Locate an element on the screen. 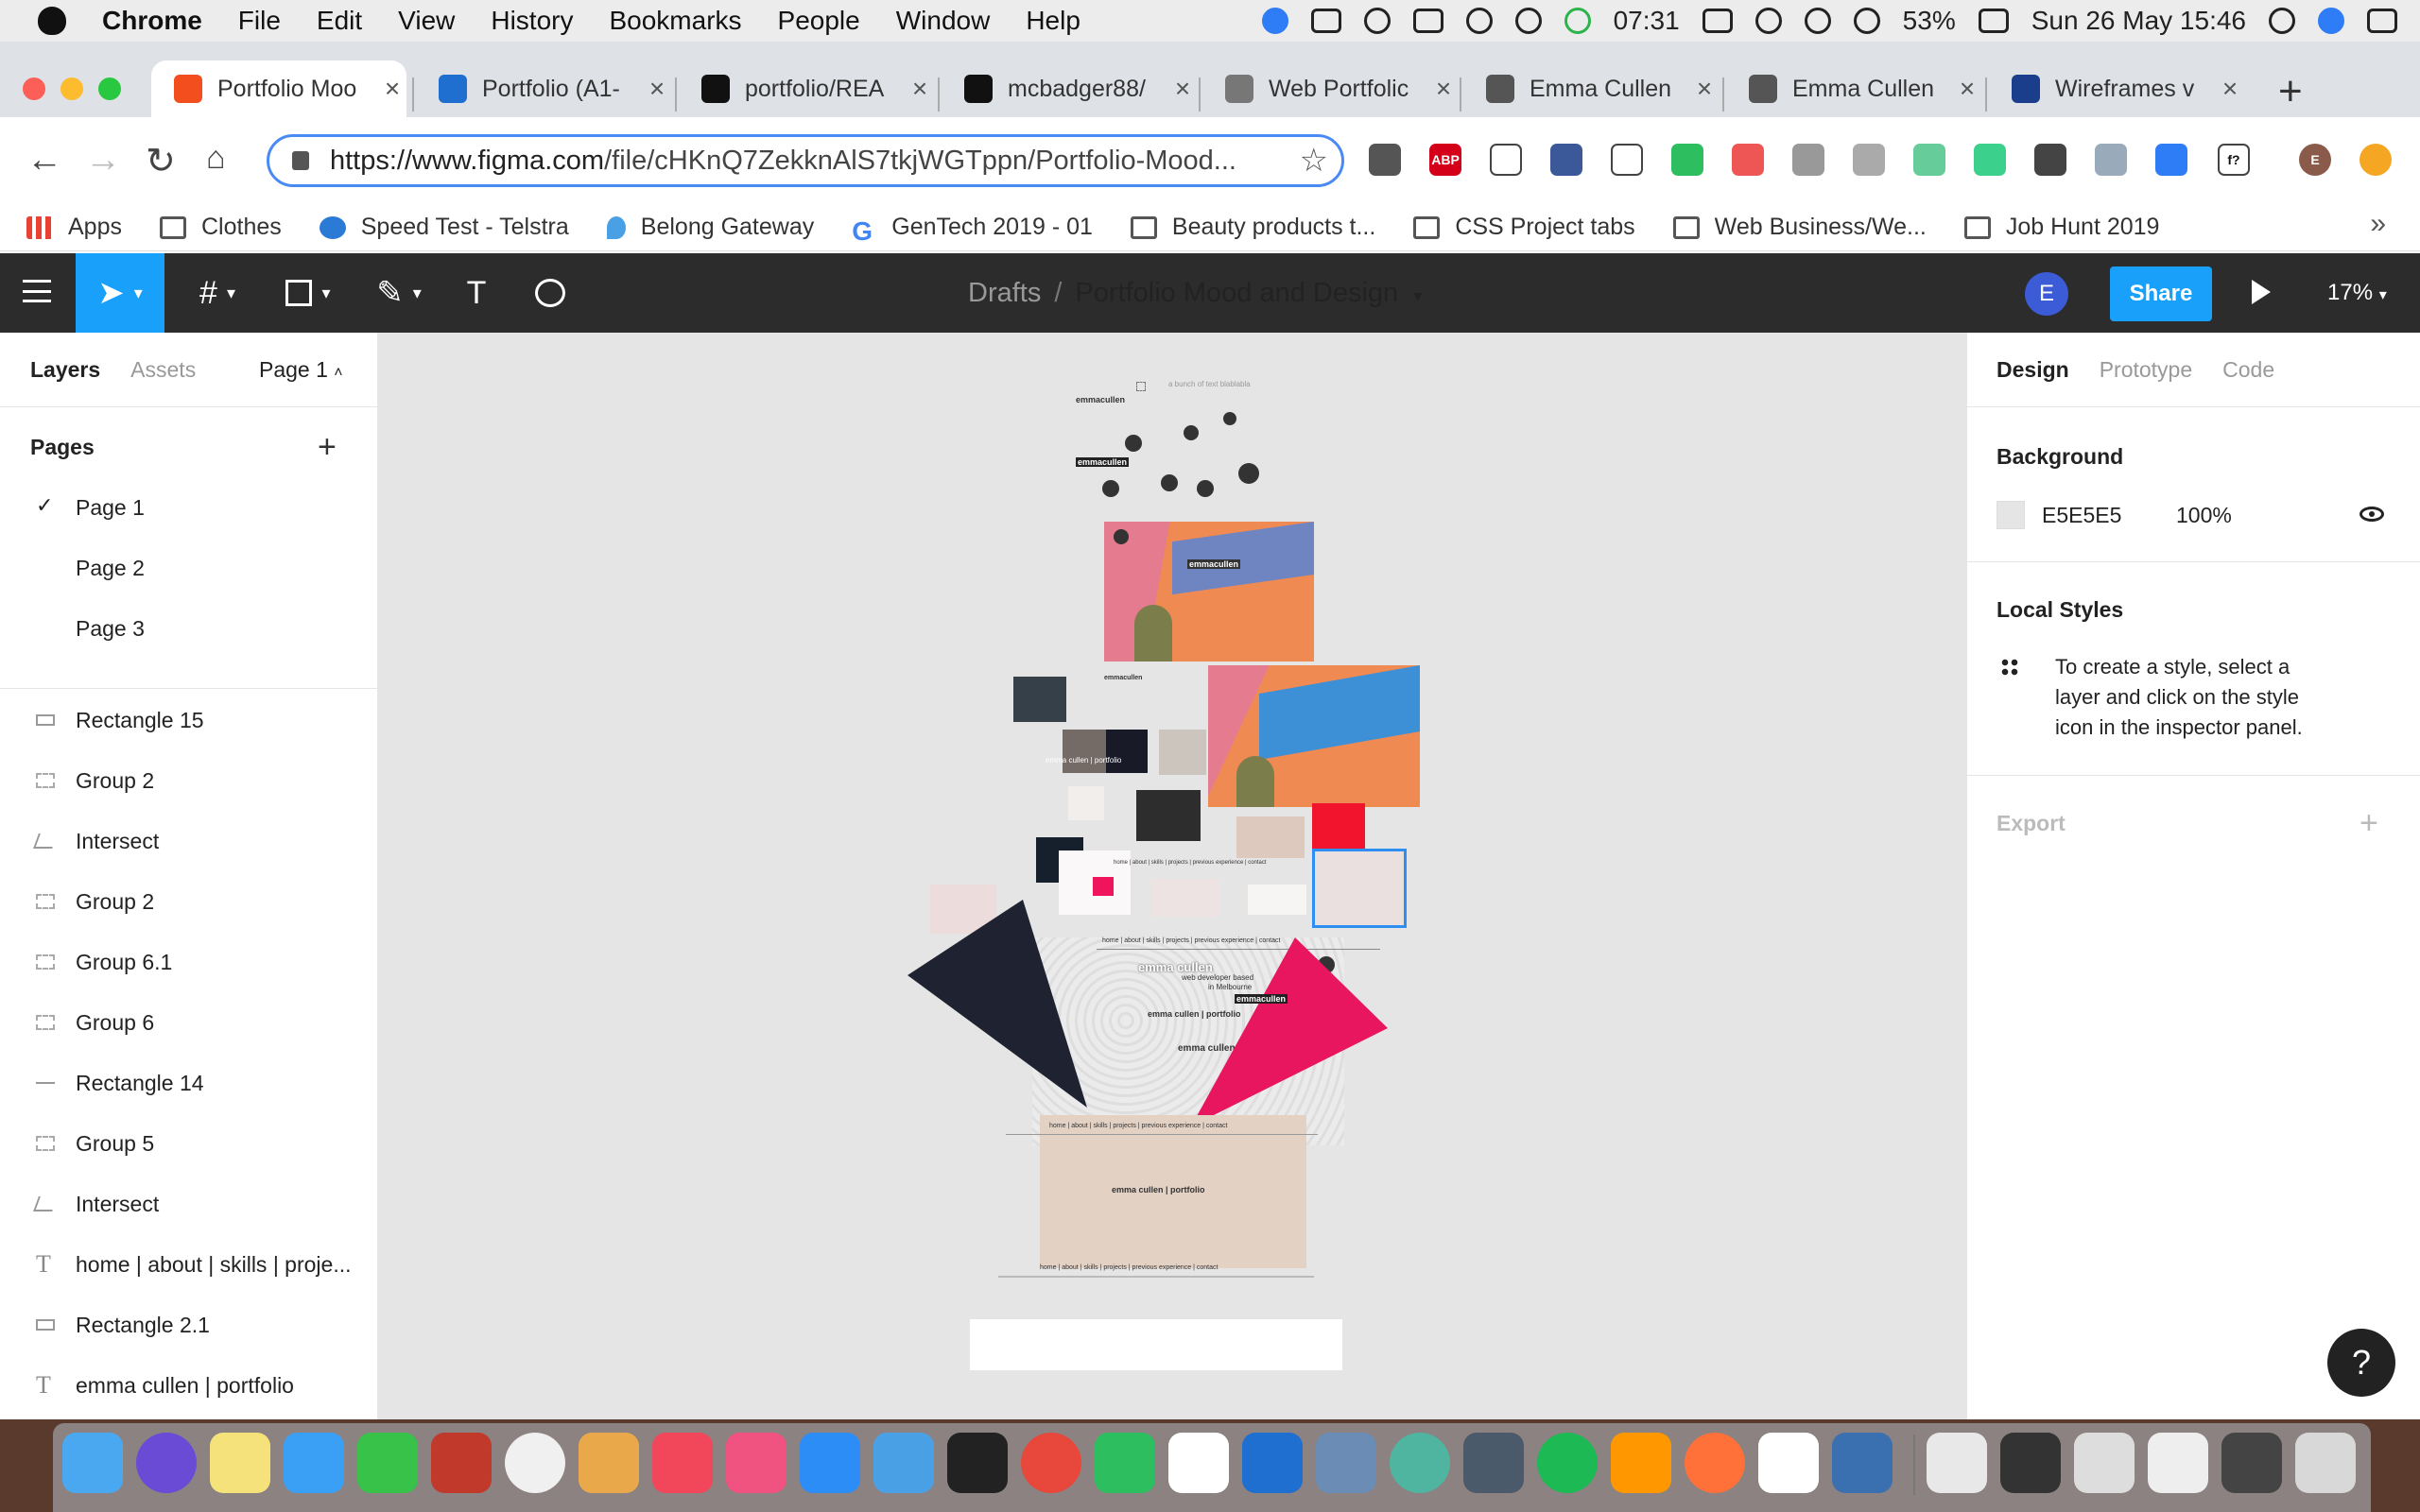  canvas-swatch-label: emma cullen | portfolio is located at coordinates (1083, 760).